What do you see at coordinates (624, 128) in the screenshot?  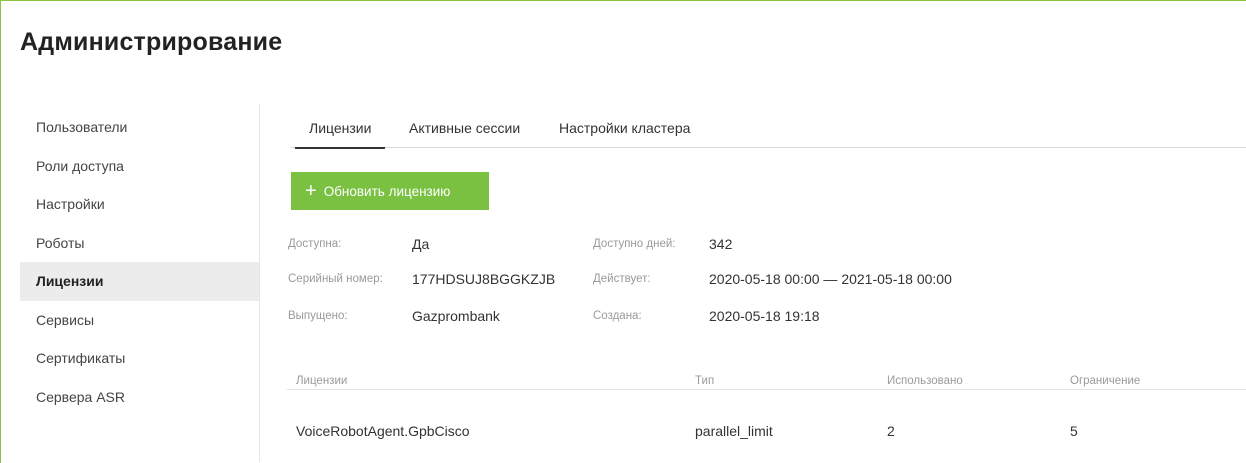 I see `tab-cluster-settings: Настройки кластера` at bounding box center [624, 128].